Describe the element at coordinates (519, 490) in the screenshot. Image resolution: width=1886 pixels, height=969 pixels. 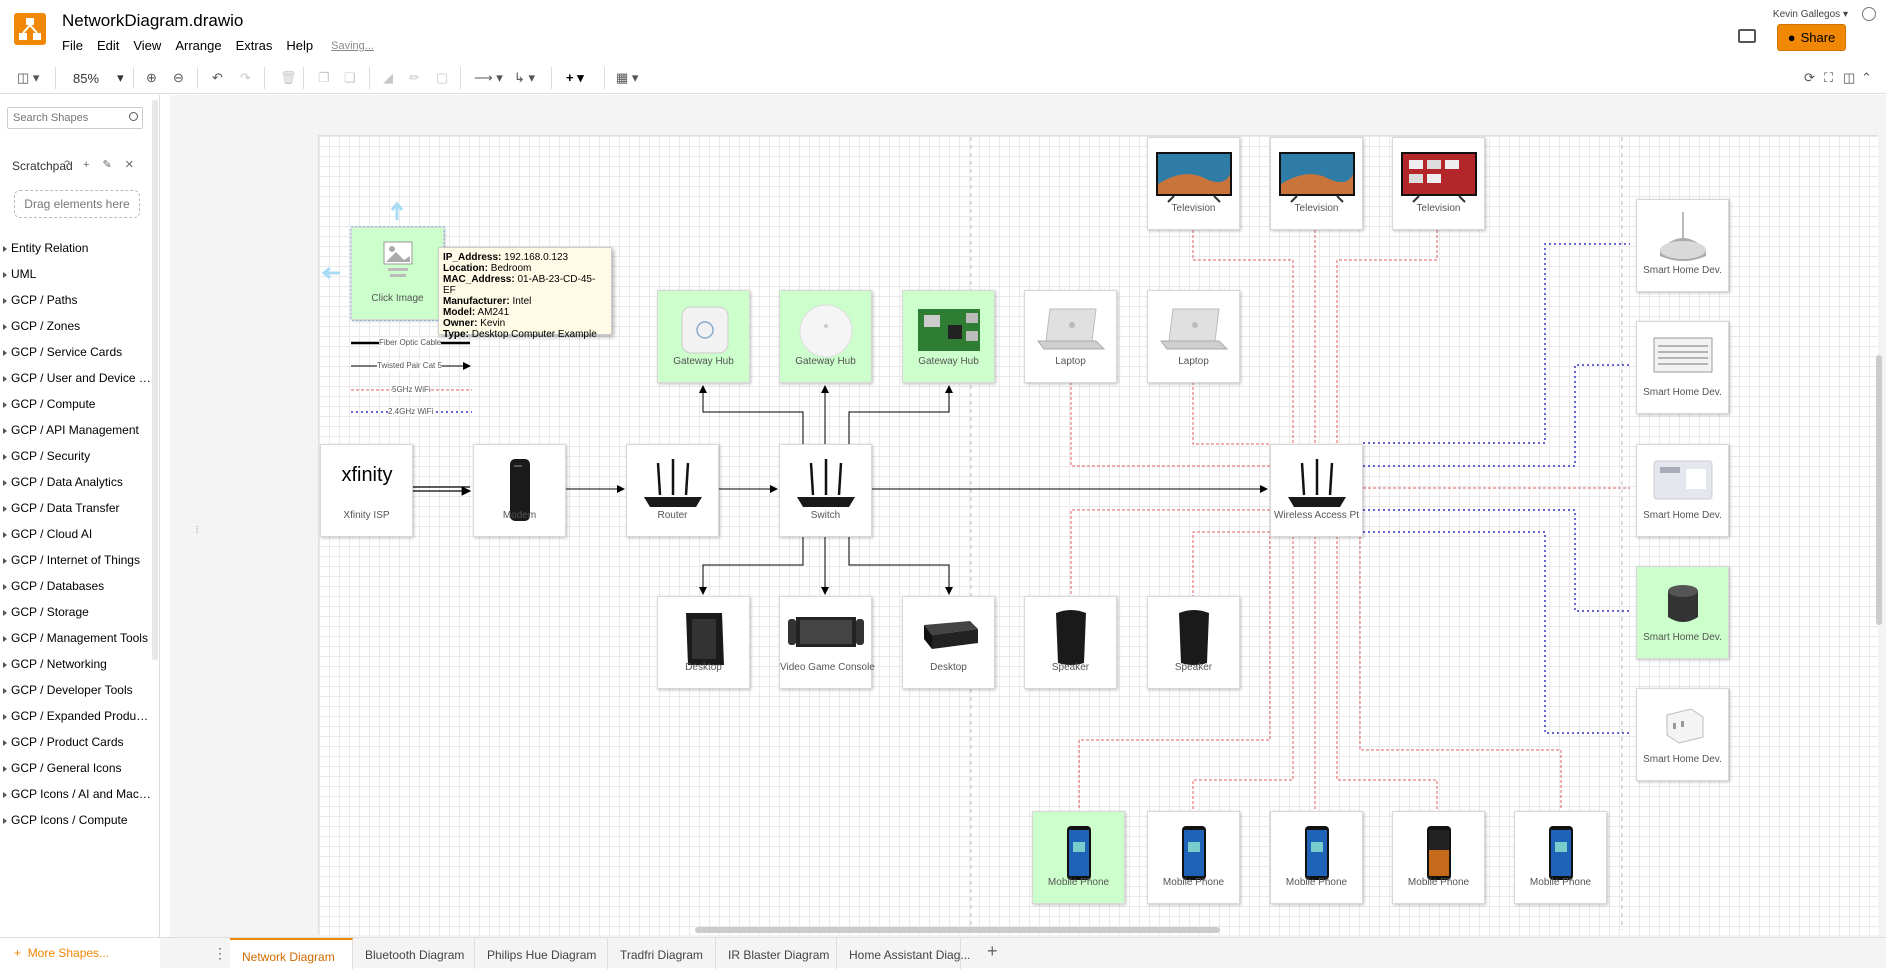
I see `modem-node: Modem` at that location.